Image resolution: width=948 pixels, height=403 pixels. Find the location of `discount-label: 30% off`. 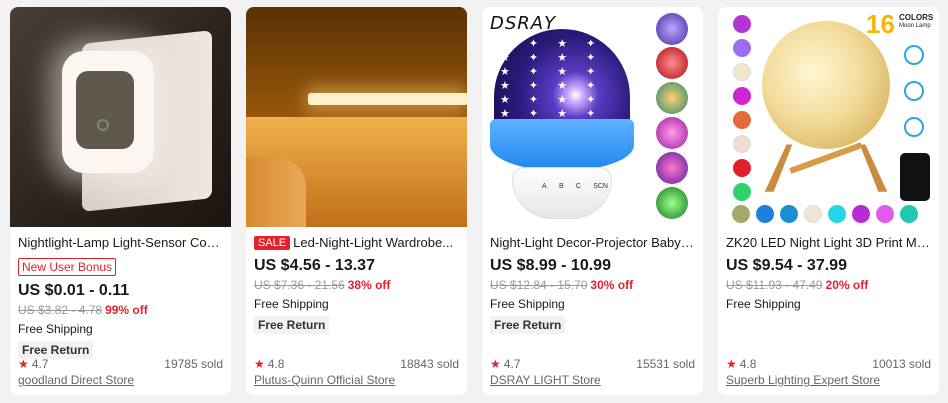

discount-label: 30% off is located at coordinates (612, 285).